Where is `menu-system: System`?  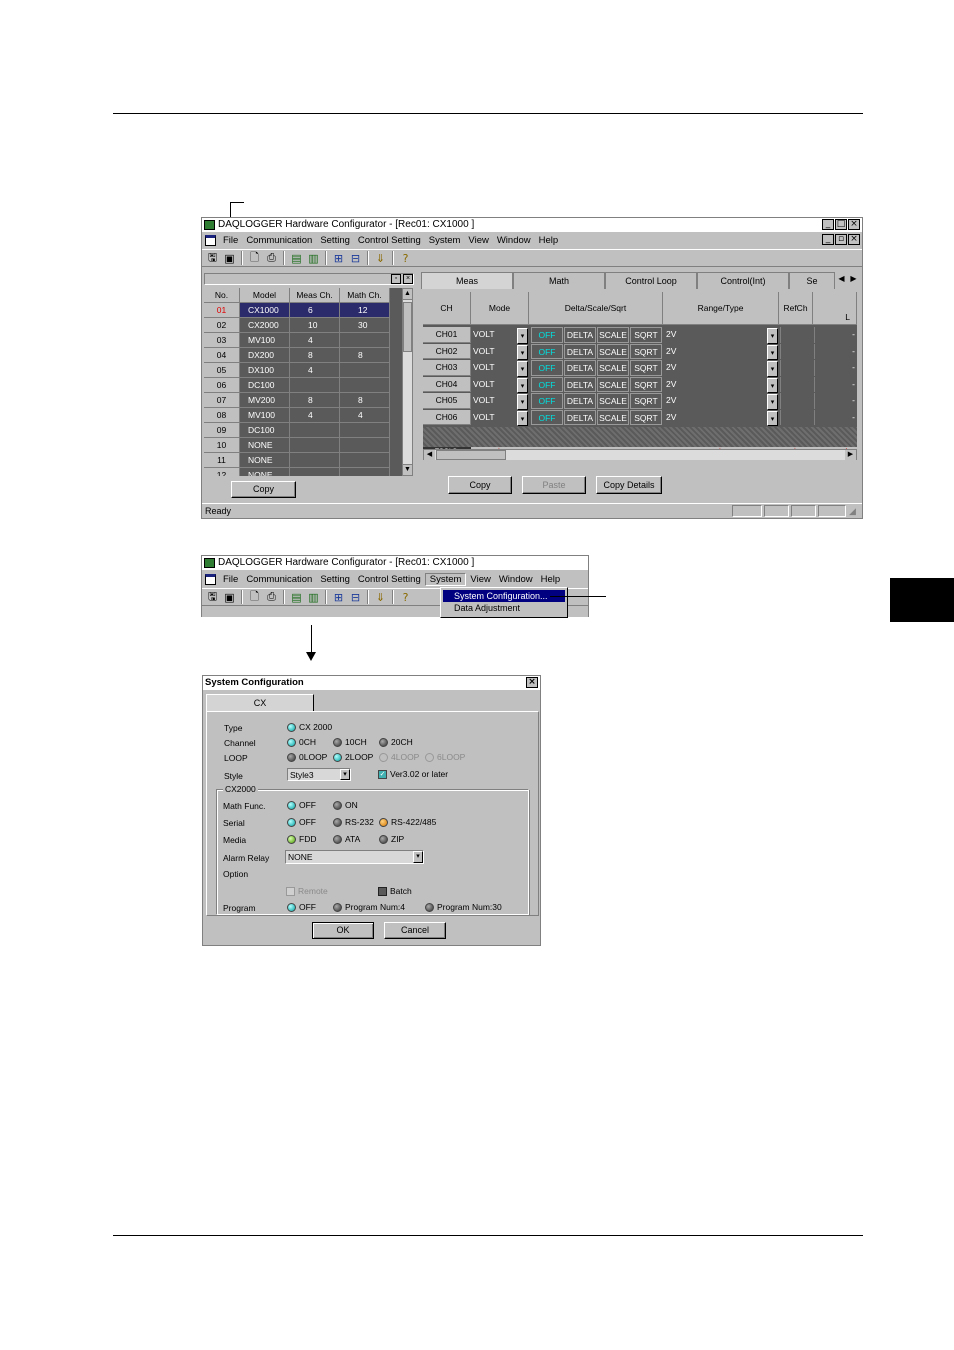 menu-system: System is located at coordinates (445, 579).